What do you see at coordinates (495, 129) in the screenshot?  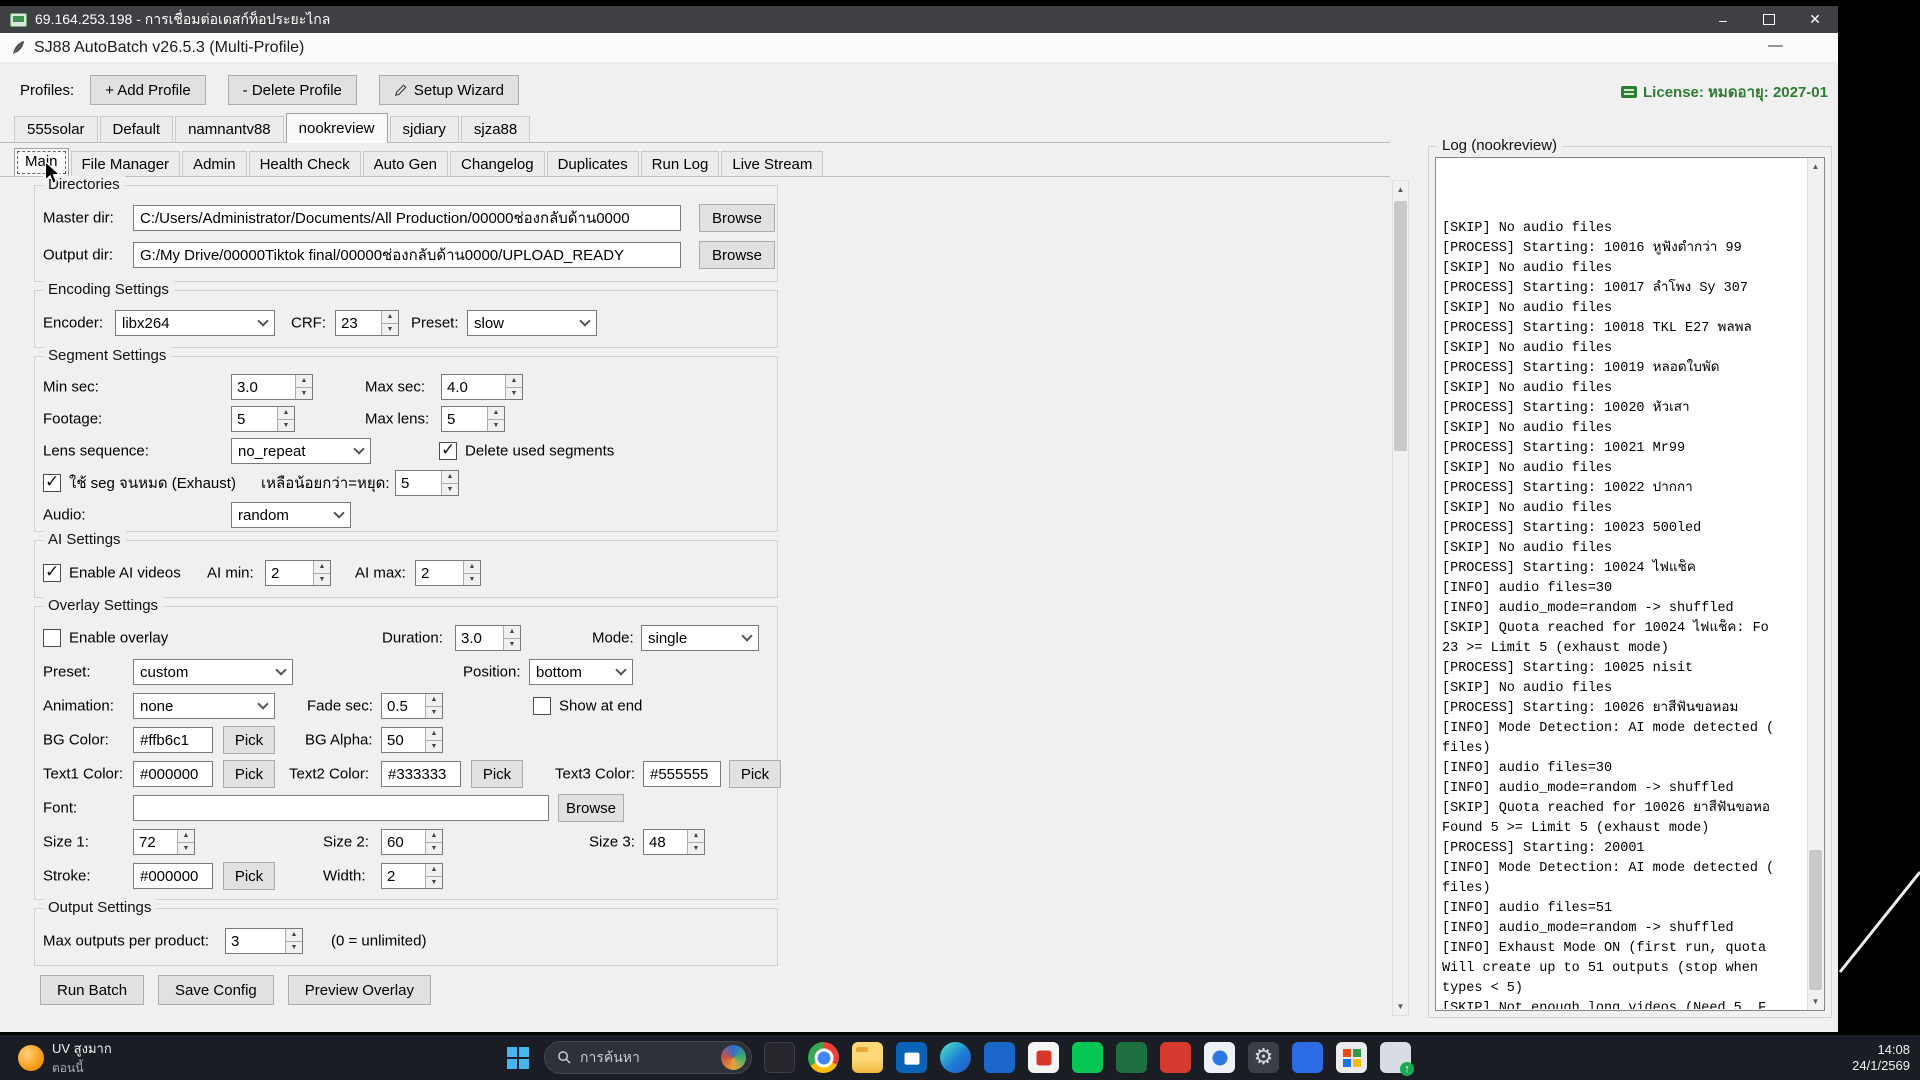 I see `profile-tab: sjza88` at bounding box center [495, 129].